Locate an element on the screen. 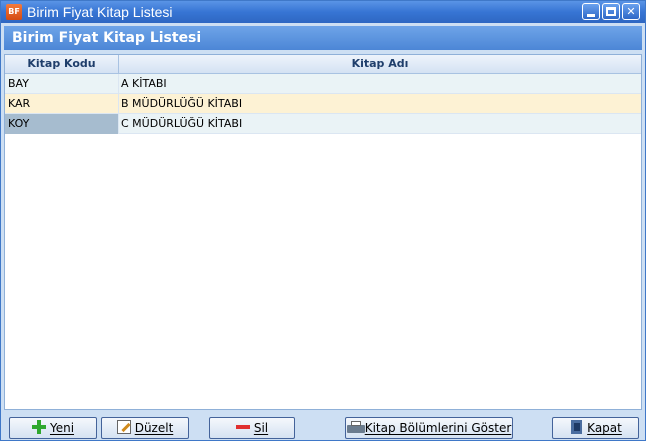 The width and height of the screenshot is (646, 441). new-button: Yeni is located at coordinates (53, 428).